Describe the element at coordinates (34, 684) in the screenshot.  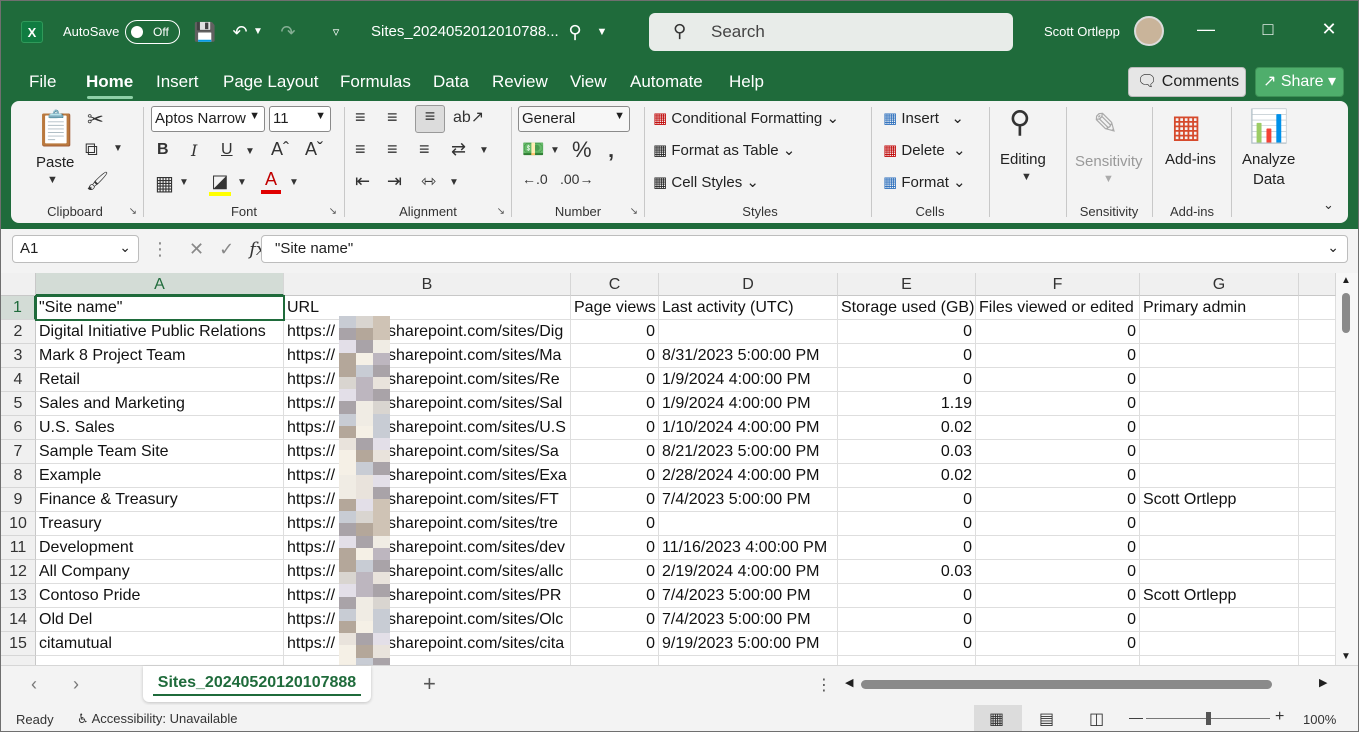
I see `prev-sheet-icon: ‹` at that location.